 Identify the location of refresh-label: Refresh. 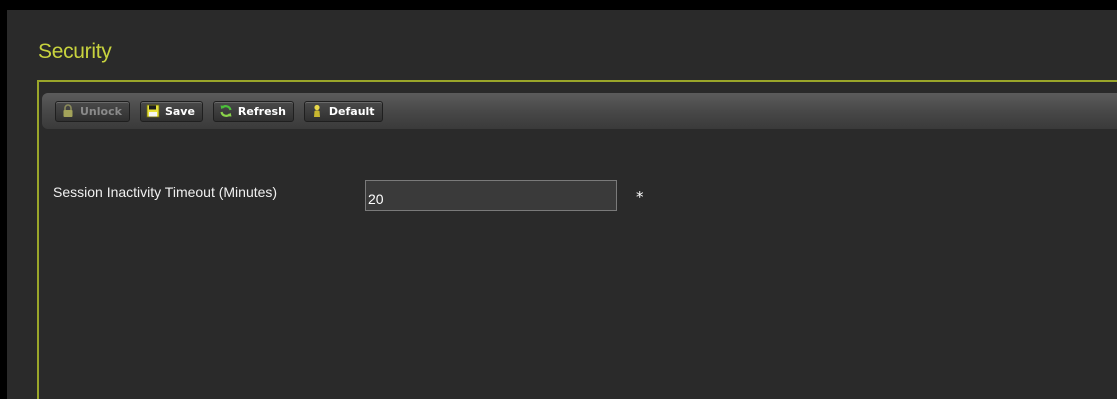
(261, 111).